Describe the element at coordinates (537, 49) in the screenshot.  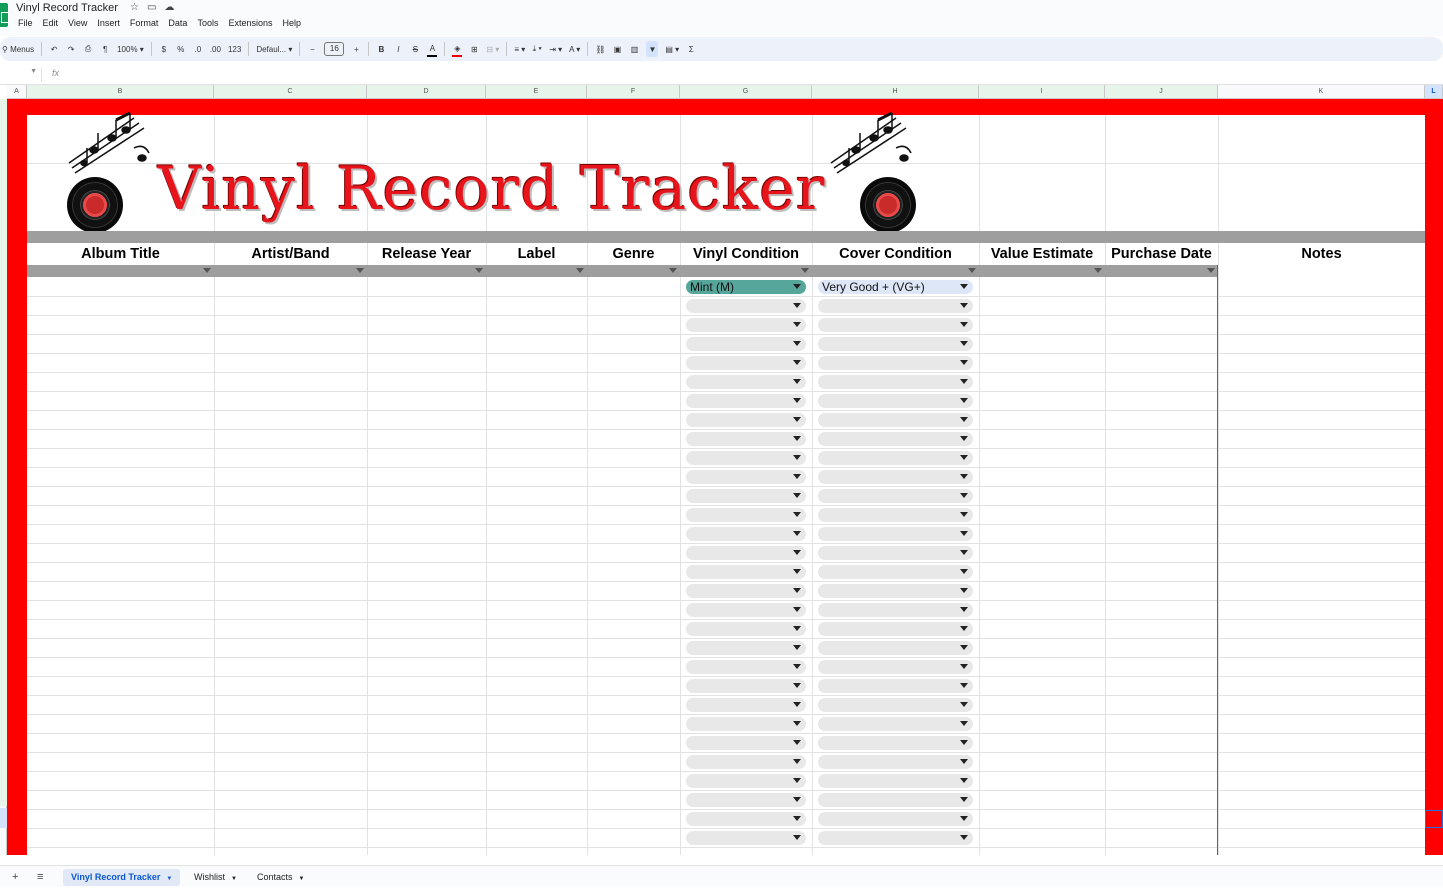
I see `vertical-align-icon: ⤓ ▾` at that location.